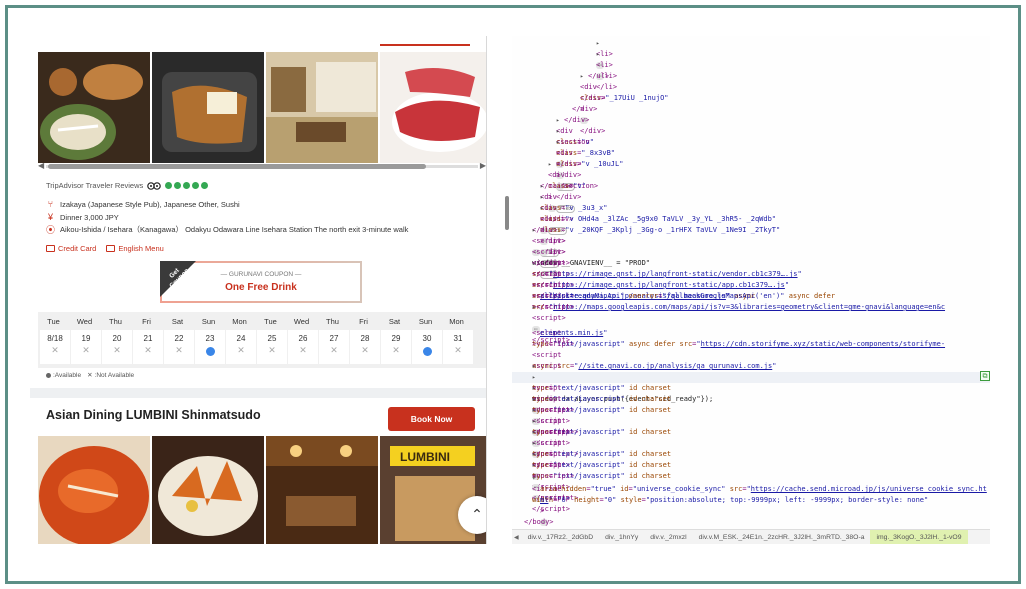 Image resolution: width=1026 pixels, height=589 pixels. What do you see at coordinates (507, 213) in the screenshot?
I see `pane-resize-handle` at bounding box center [507, 213].